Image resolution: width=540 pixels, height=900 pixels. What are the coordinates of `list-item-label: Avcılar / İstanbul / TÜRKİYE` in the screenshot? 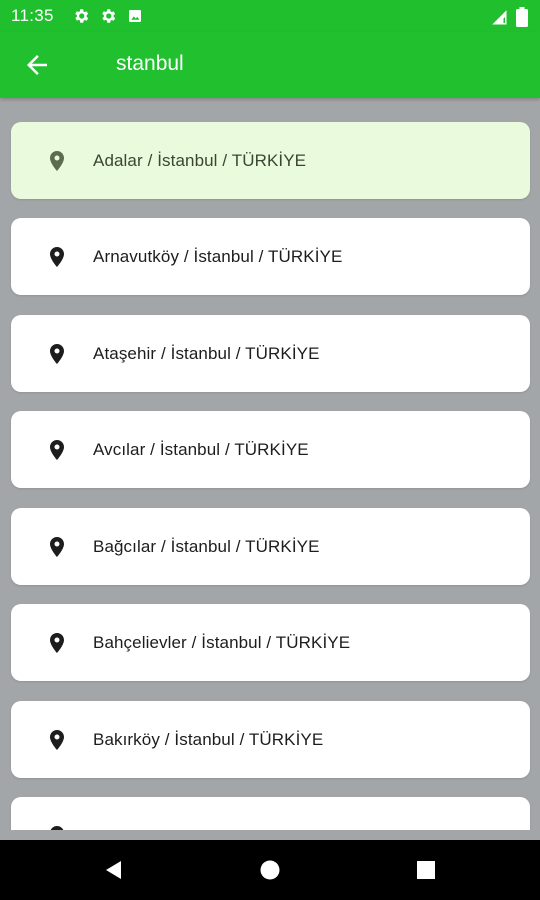 It's located at (201, 449).